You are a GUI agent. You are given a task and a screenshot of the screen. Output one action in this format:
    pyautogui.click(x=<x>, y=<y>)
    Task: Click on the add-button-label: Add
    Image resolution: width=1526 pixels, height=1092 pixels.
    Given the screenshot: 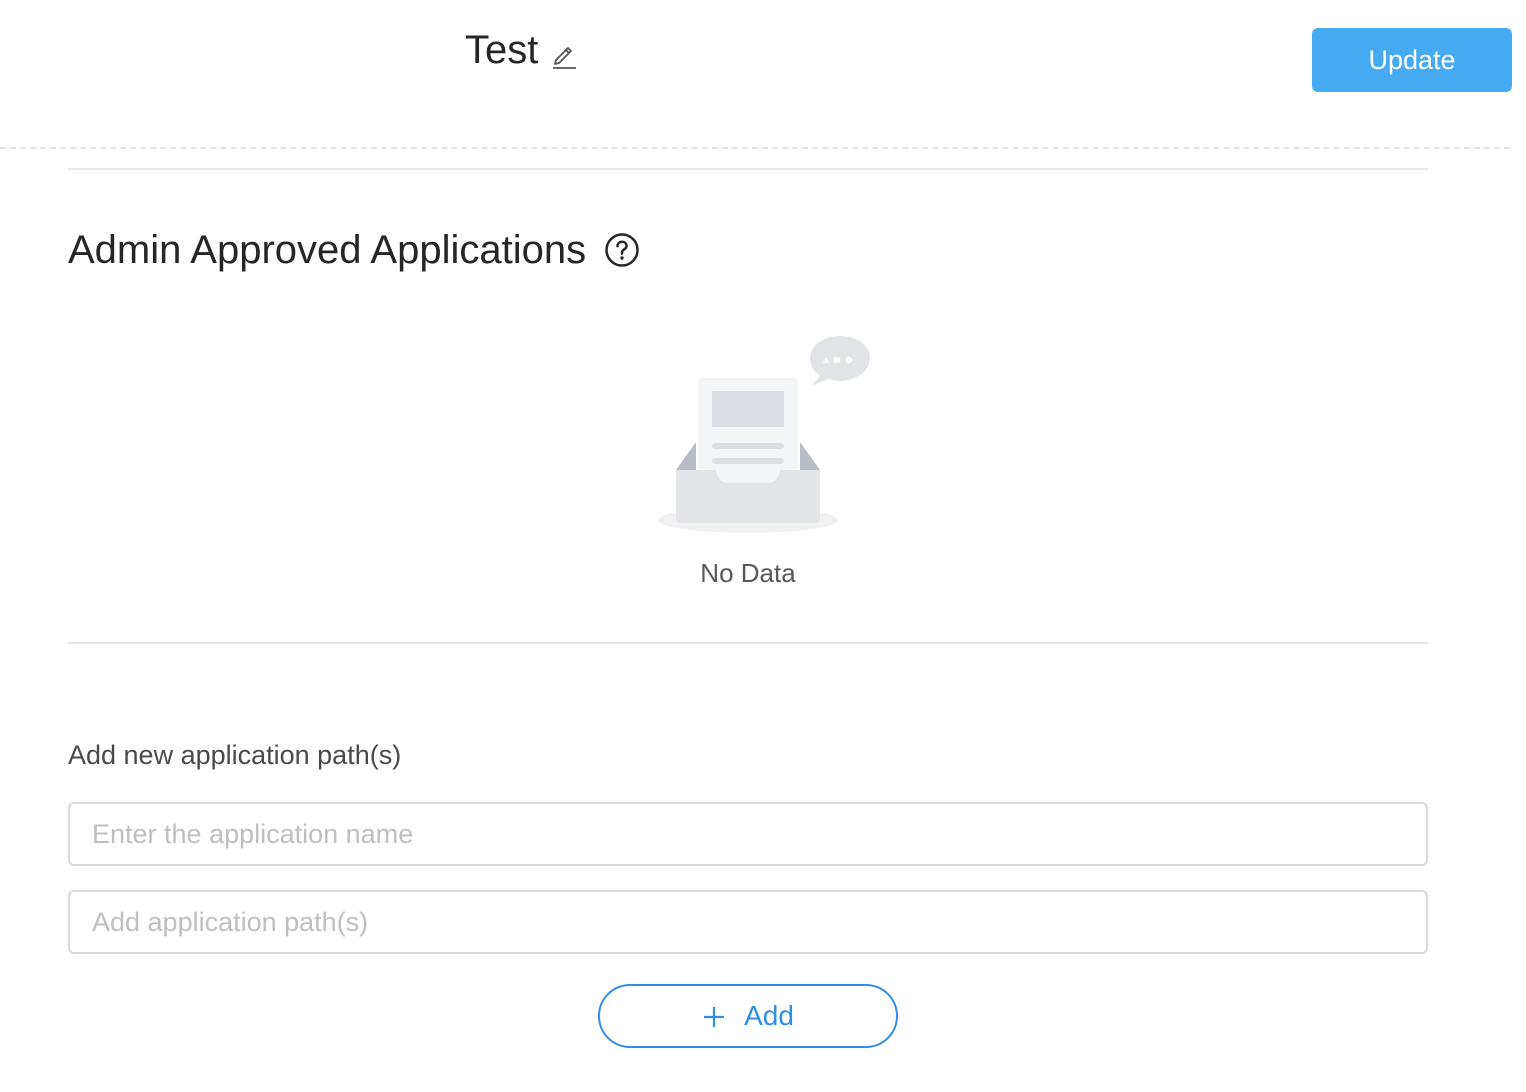 What is the action you would take?
    pyautogui.click(x=769, y=1015)
    